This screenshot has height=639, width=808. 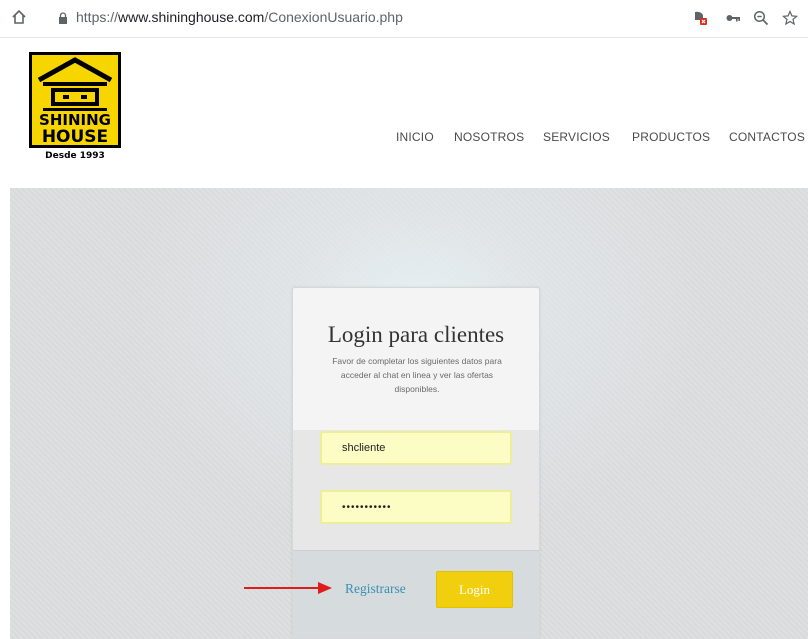 I want to click on login-title: Login para clientes, so click(x=416, y=334).